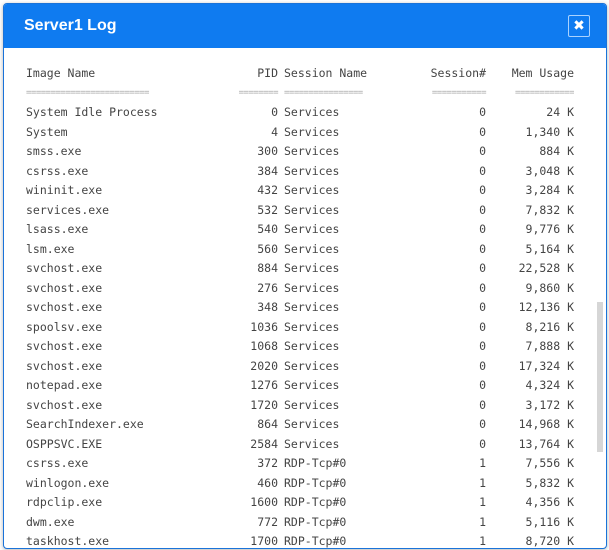 This screenshot has width=609, height=550. Describe the element at coordinates (600, 377) in the screenshot. I see `scrollbar-thumb` at that location.